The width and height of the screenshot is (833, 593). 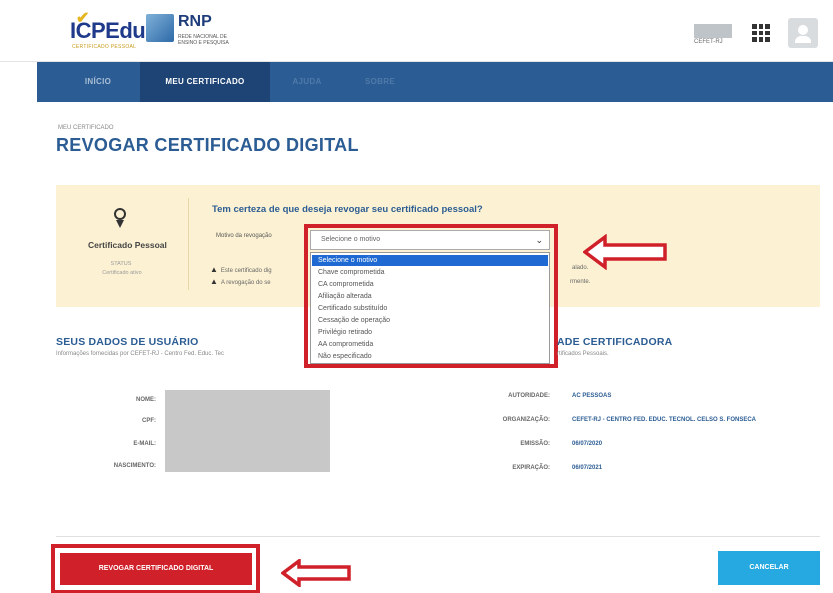 What do you see at coordinates (761, 33) in the screenshot?
I see `apps-grid-icon` at bounding box center [761, 33].